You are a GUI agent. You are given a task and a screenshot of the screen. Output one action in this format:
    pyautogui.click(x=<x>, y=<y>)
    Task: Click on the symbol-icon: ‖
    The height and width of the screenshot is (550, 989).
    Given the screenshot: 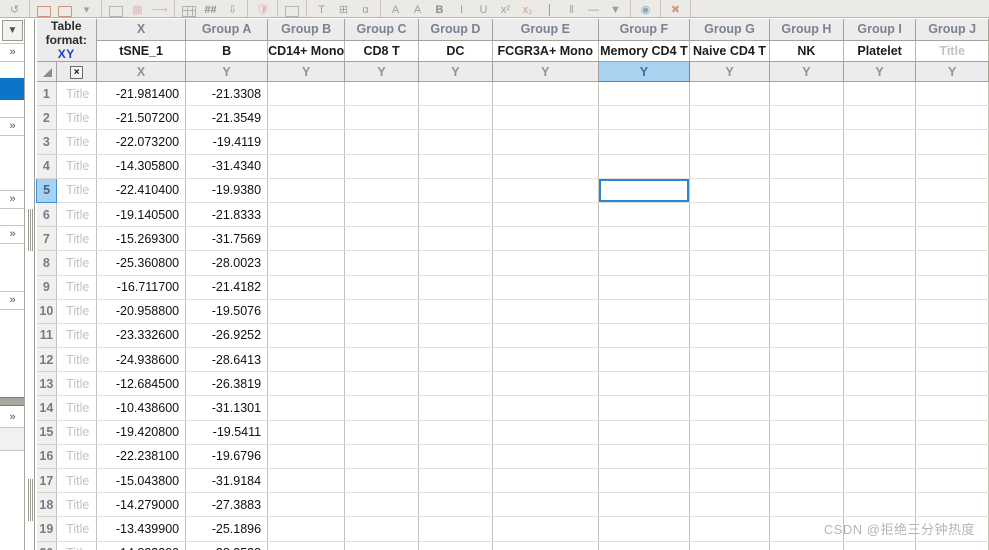 What is the action you would take?
    pyautogui.click(x=571, y=10)
    